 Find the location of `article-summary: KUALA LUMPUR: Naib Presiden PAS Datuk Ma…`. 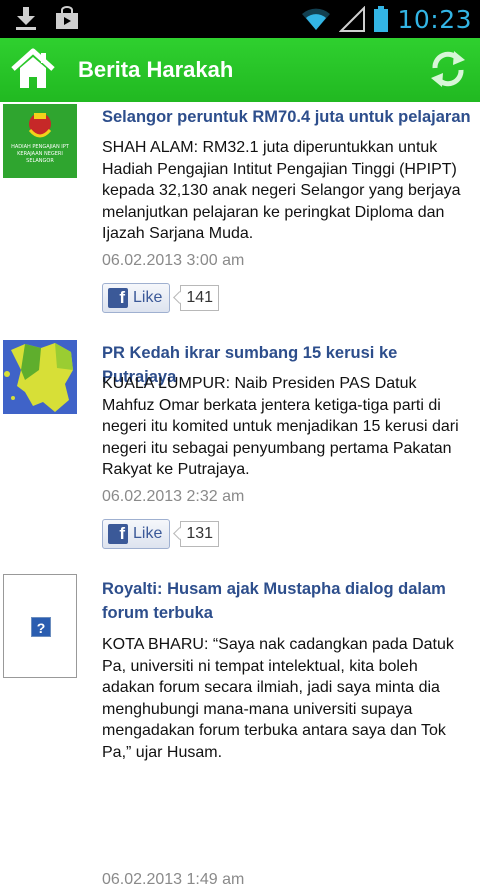

article-summary: KUALA LUMPUR: Naib Presiden PAS Datuk Ma… is located at coordinates (280, 426).